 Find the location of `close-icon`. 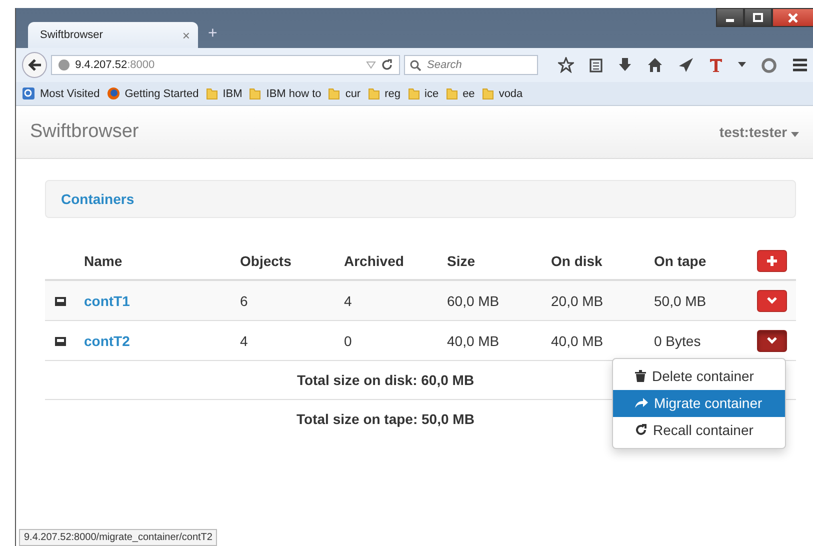

close-icon is located at coordinates (793, 17).